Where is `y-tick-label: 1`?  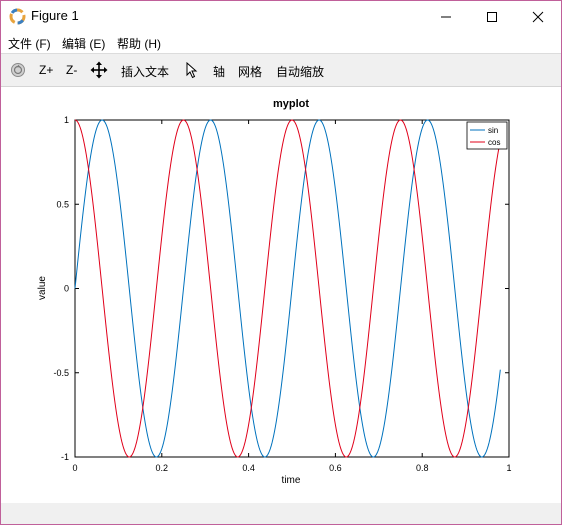
y-tick-label: 1 is located at coordinates (66, 120).